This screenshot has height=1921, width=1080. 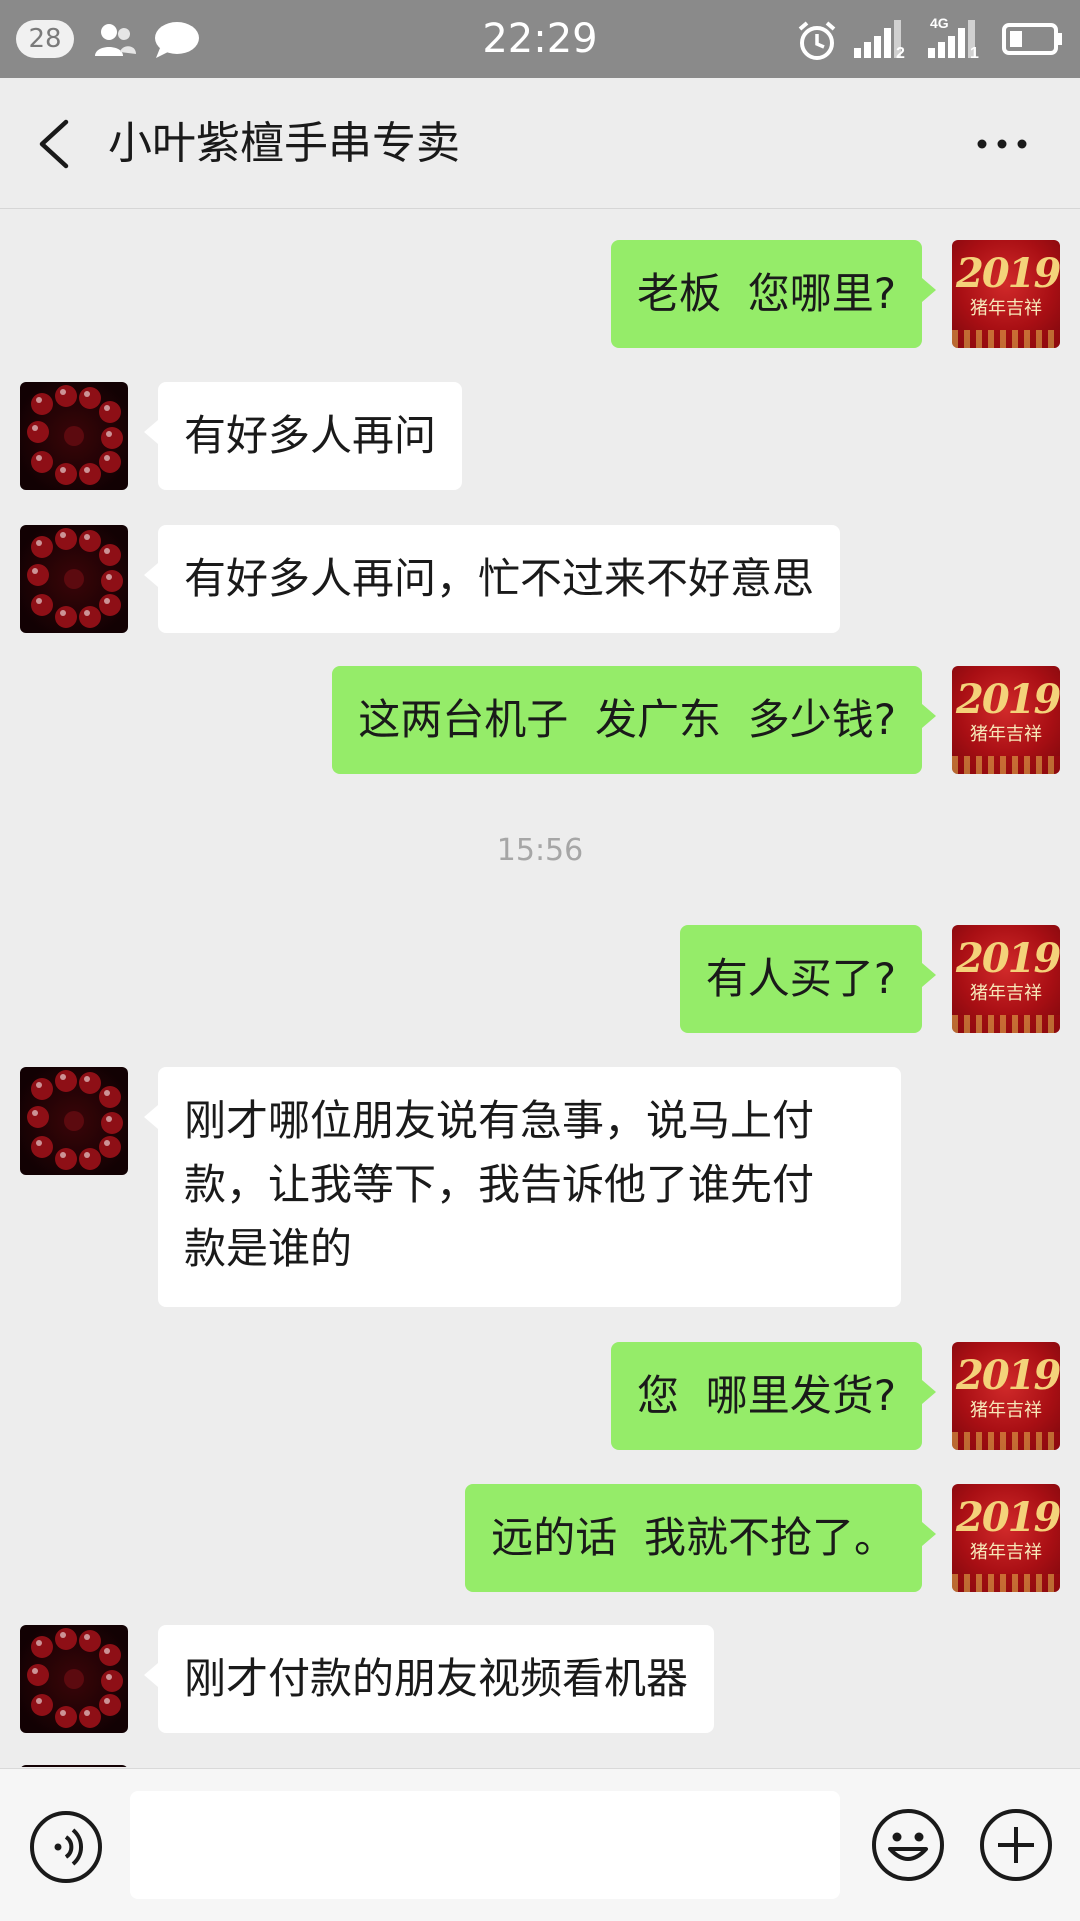 What do you see at coordinates (773, 1396) in the screenshot?
I see `message-bubble-outgoing: 您 哪里发货?` at bounding box center [773, 1396].